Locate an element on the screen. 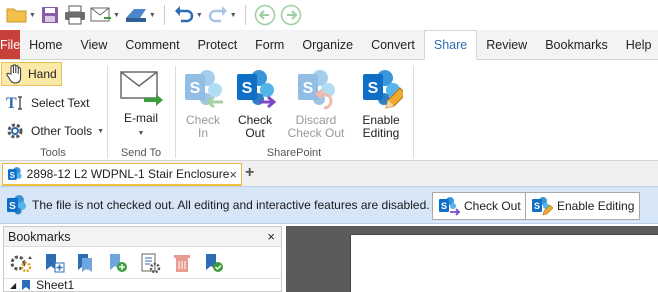 The height and width of the screenshot is (292, 658). expand-bookmarks-button is located at coordinates (214, 263).